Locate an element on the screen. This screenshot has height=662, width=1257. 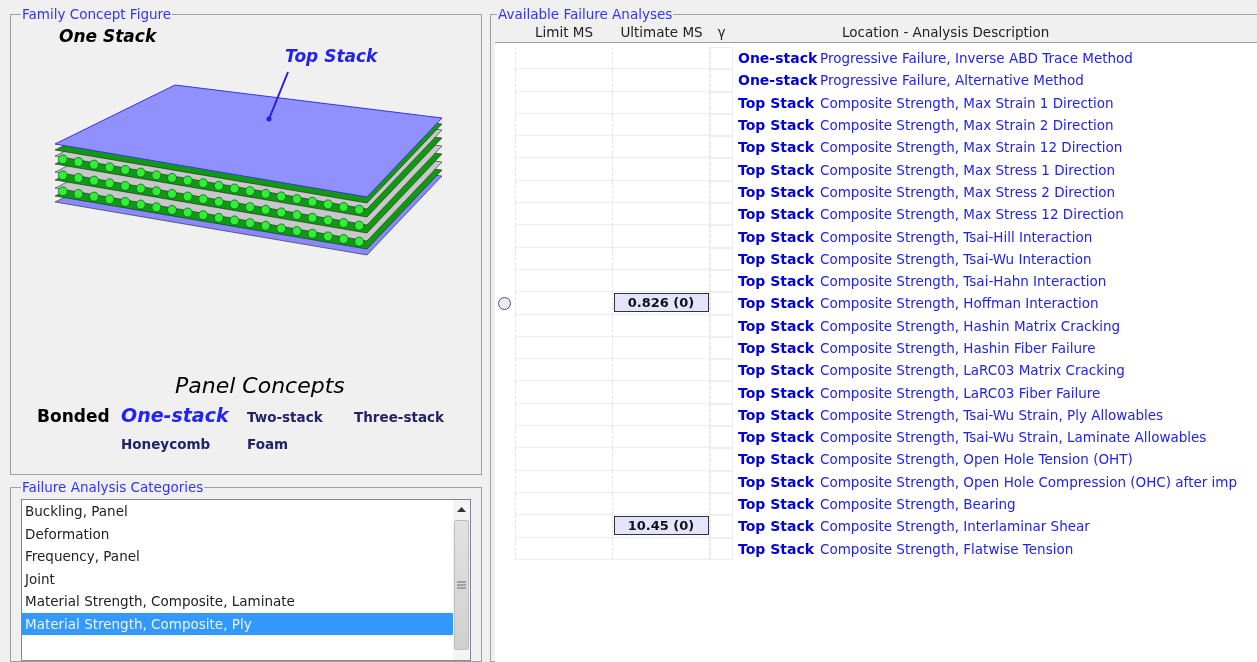
analysis-description: Composite Strength, Bearing is located at coordinates (918, 504).